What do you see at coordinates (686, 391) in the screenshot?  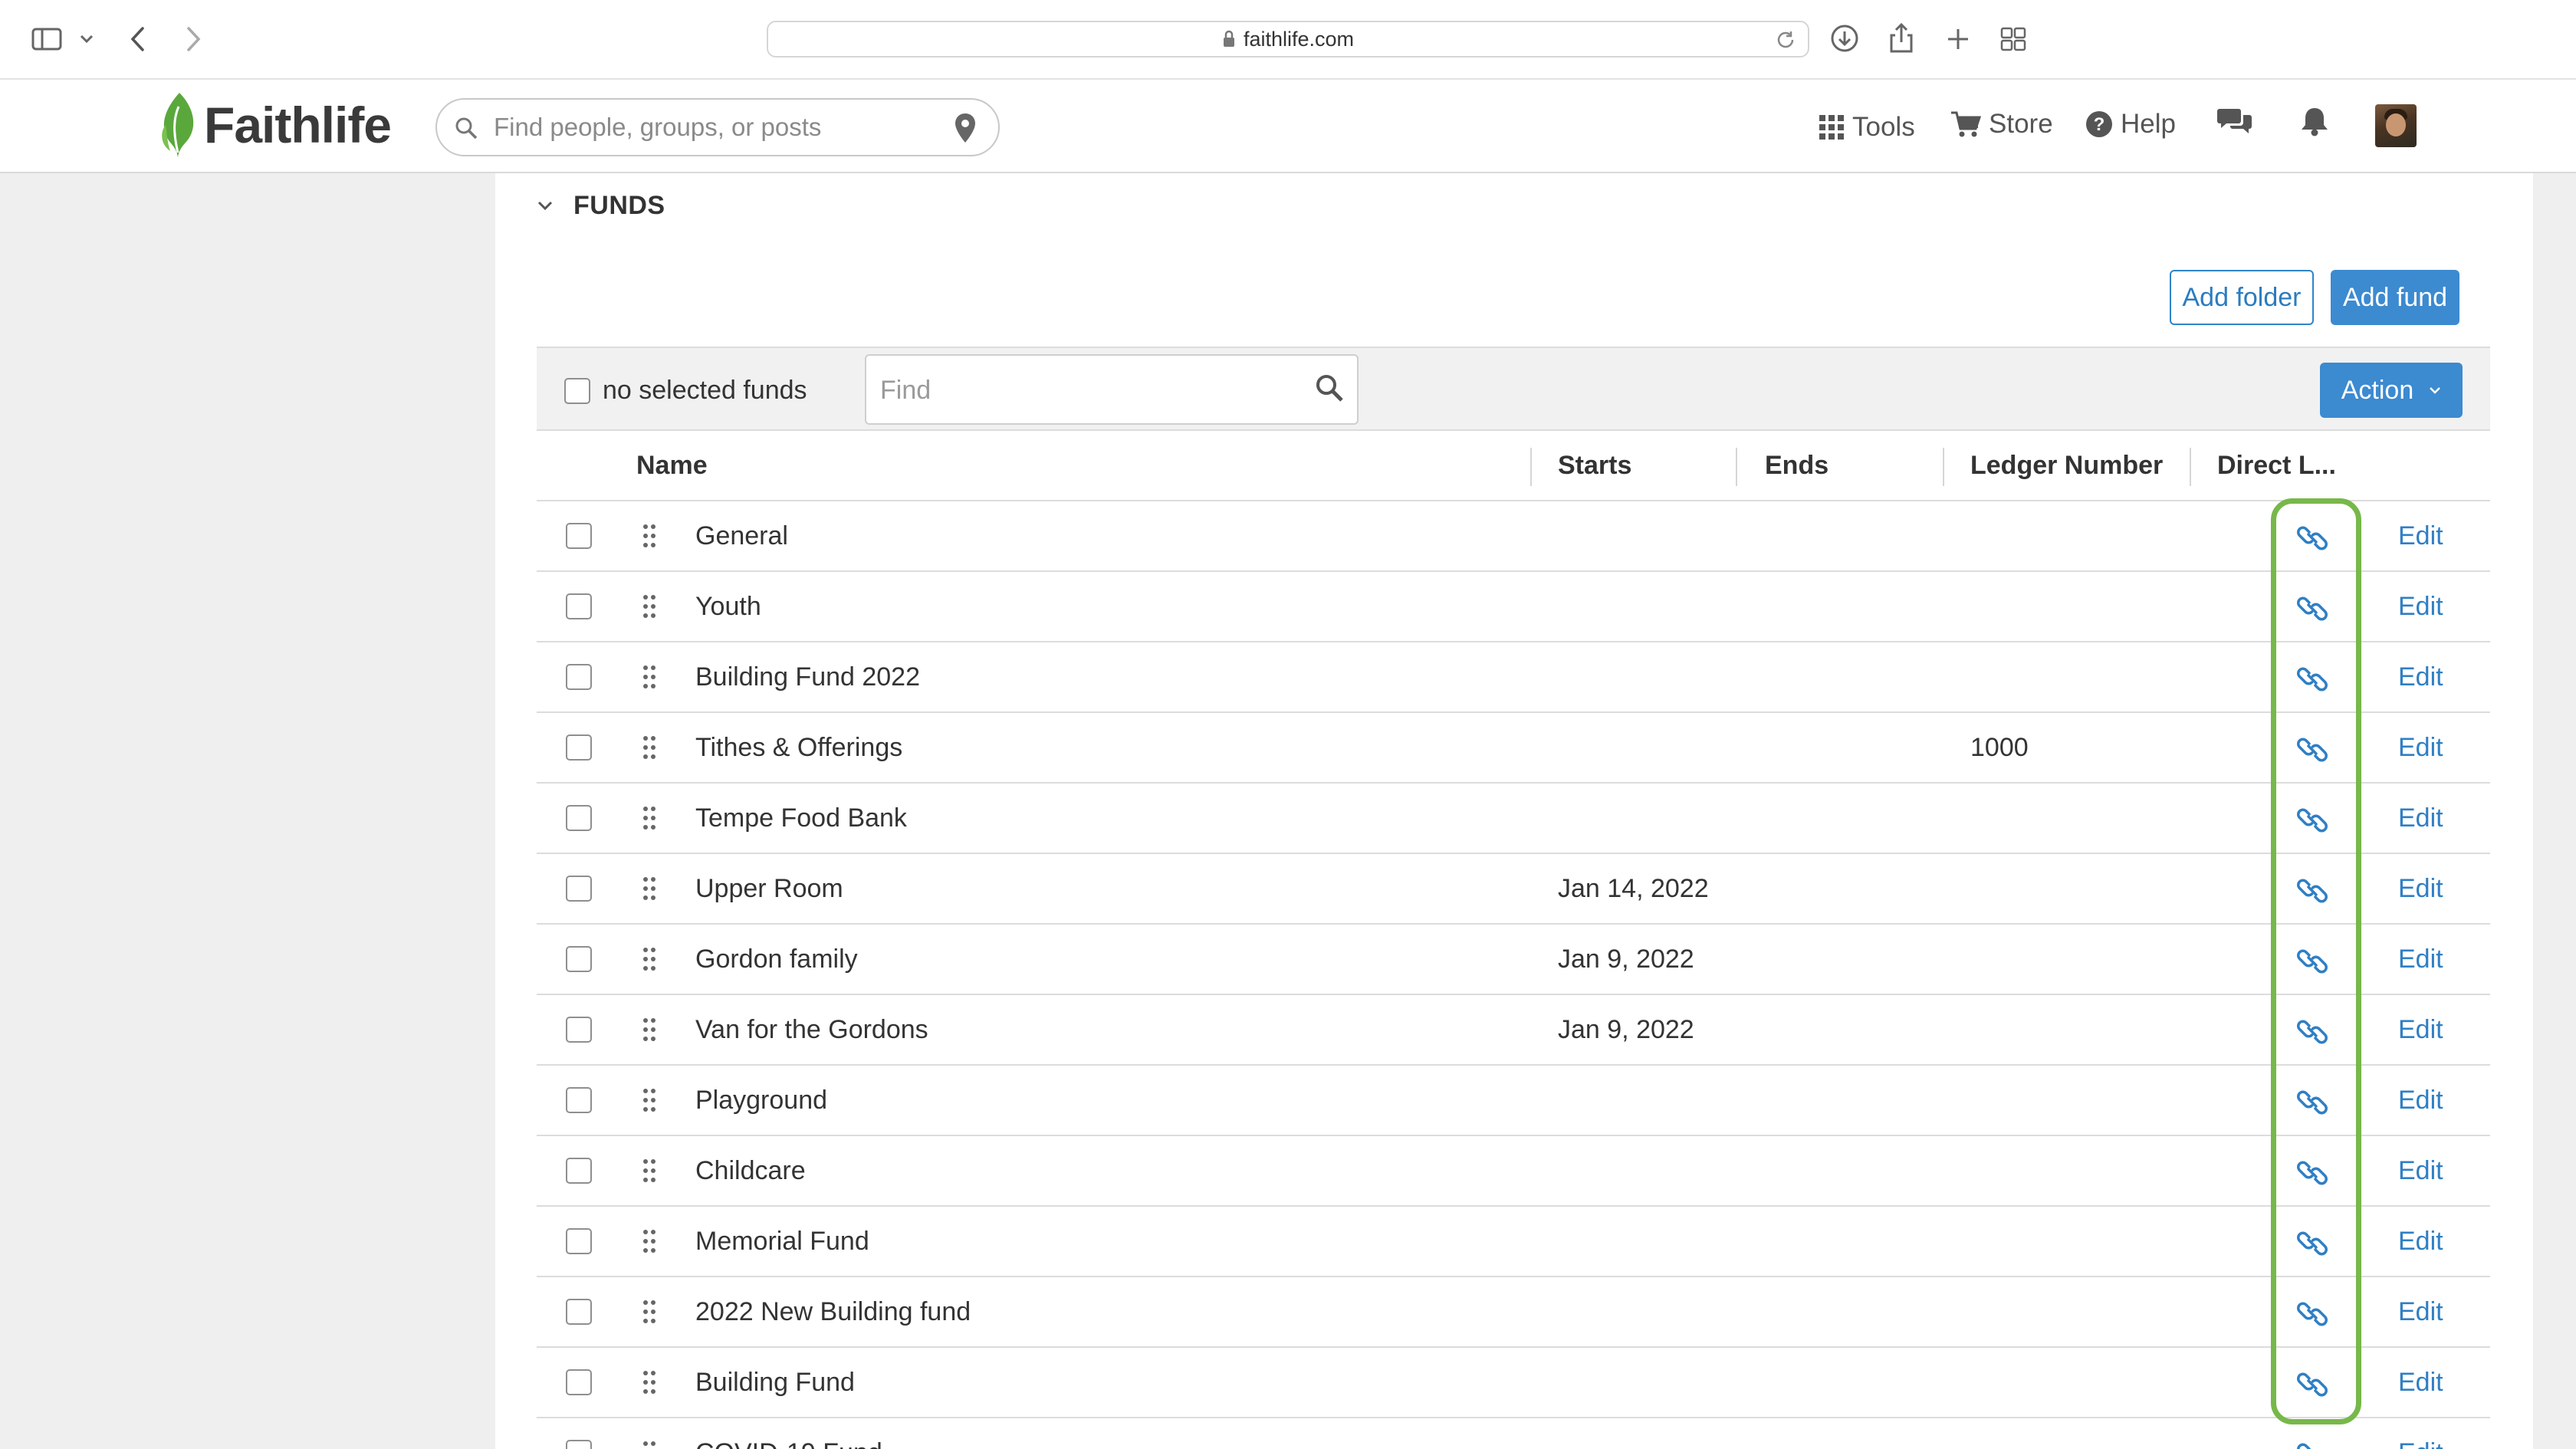 I see `select-all: no selected funds` at bounding box center [686, 391].